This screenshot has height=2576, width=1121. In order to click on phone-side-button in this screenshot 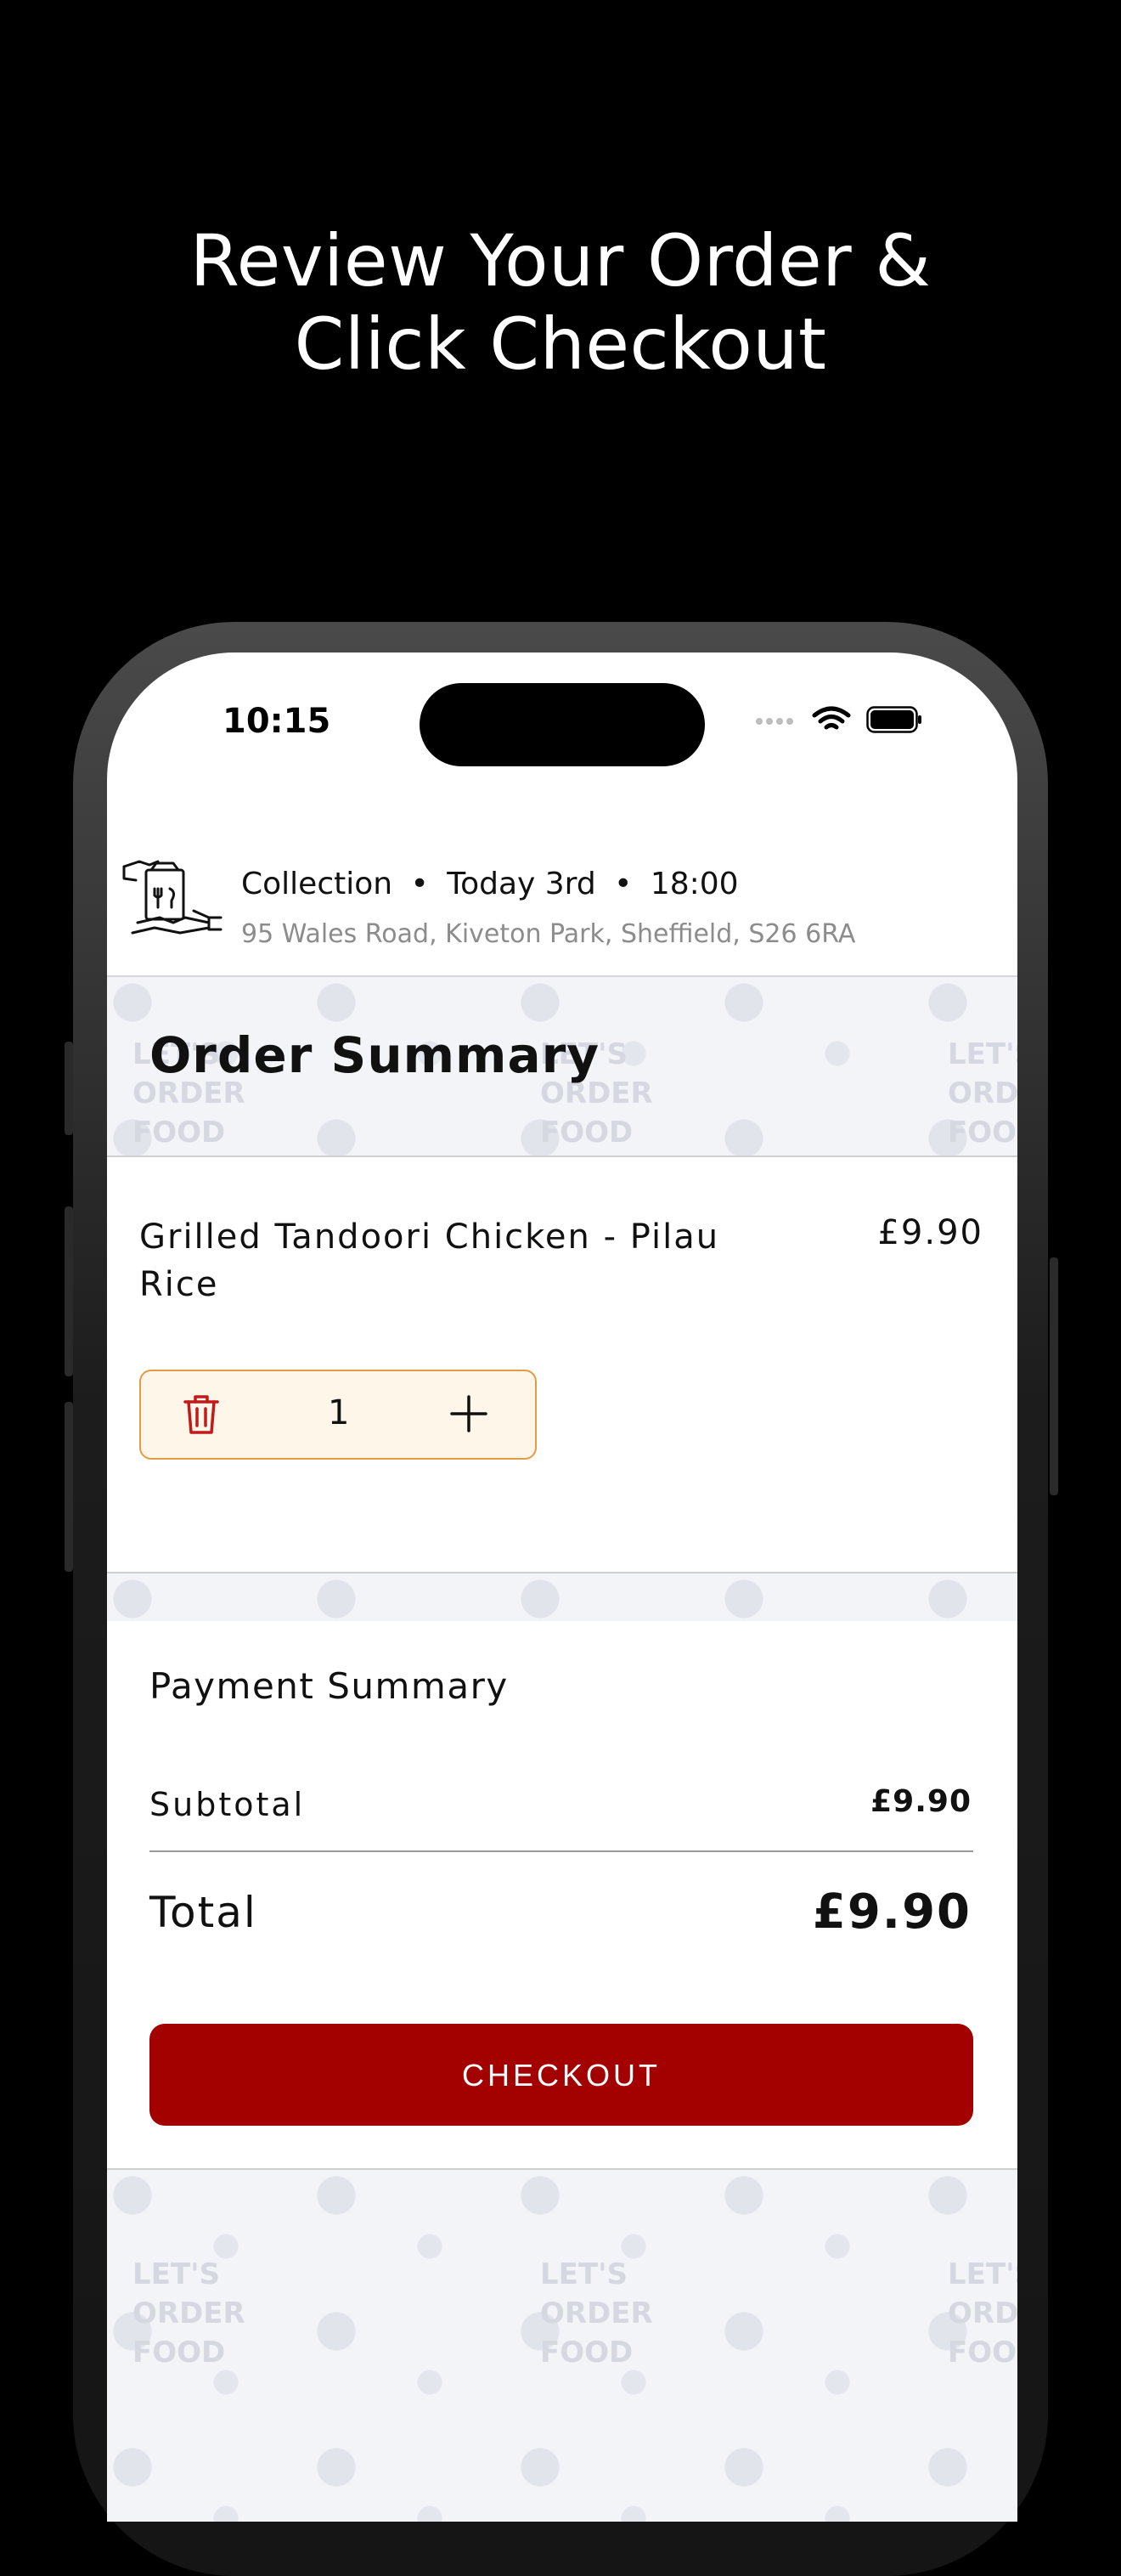, I will do `click(69, 1088)`.